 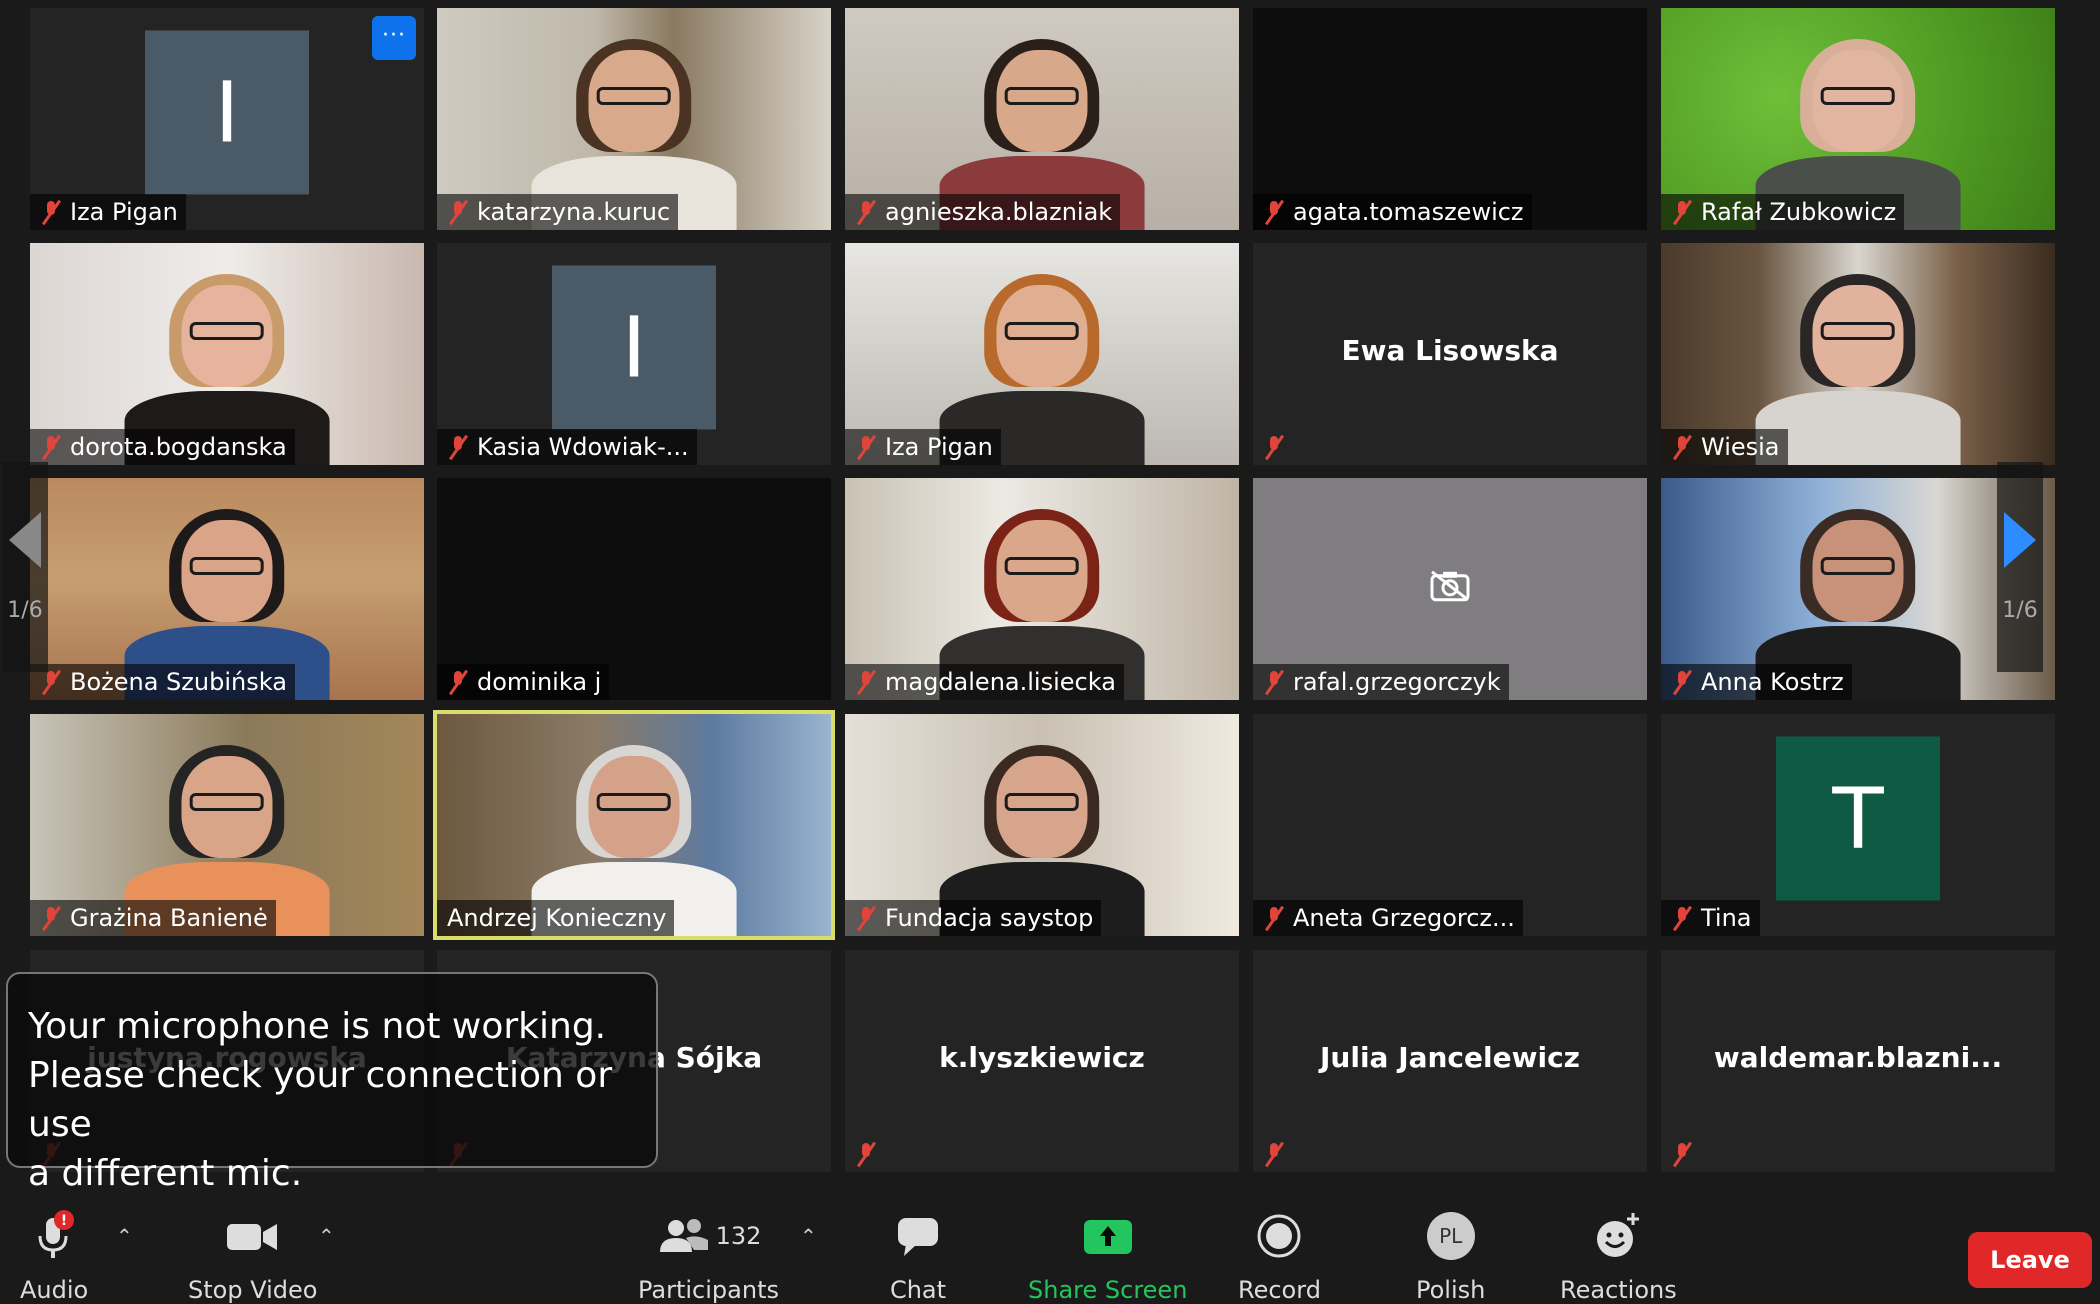 What do you see at coordinates (1450, 586) in the screenshot?
I see `camera-off-icon` at bounding box center [1450, 586].